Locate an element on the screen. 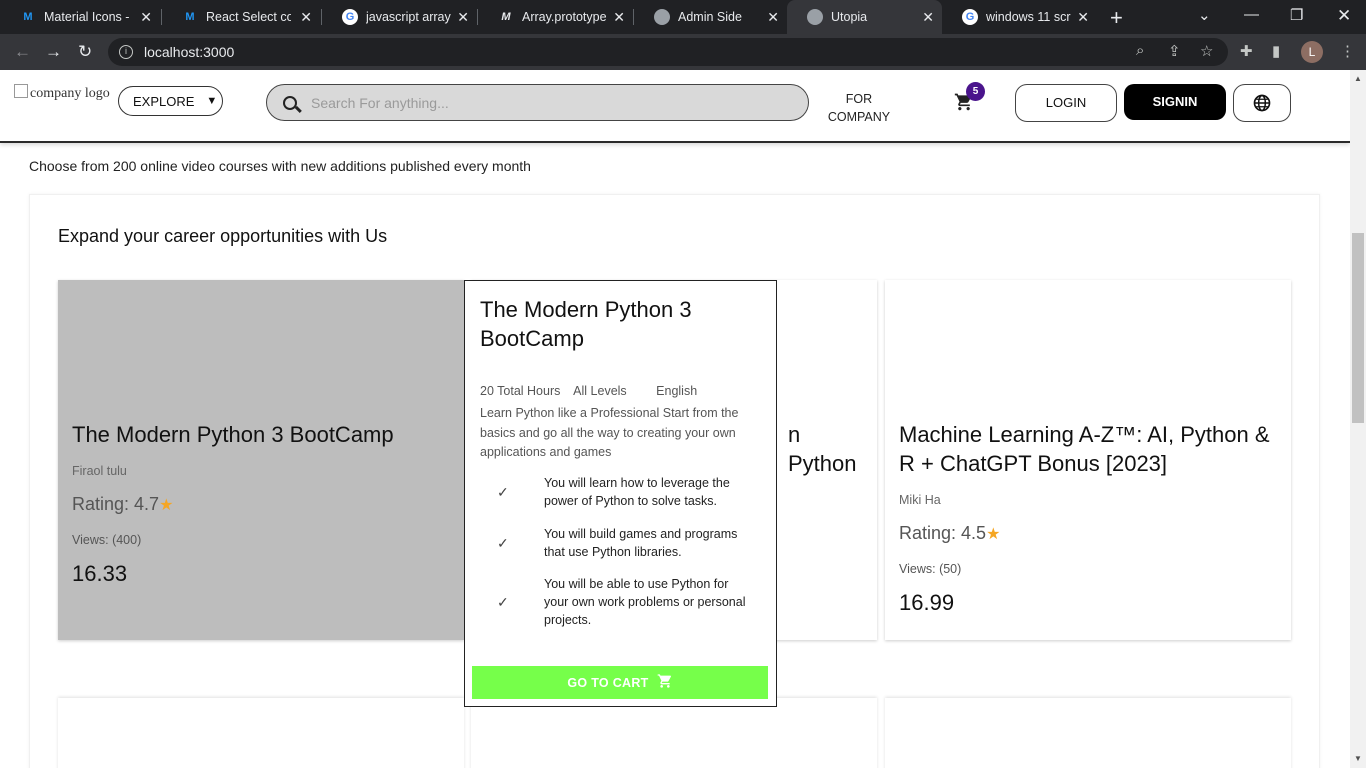 The width and height of the screenshot is (1366, 768). scrollbar-thumb is located at coordinates (1358, 328).